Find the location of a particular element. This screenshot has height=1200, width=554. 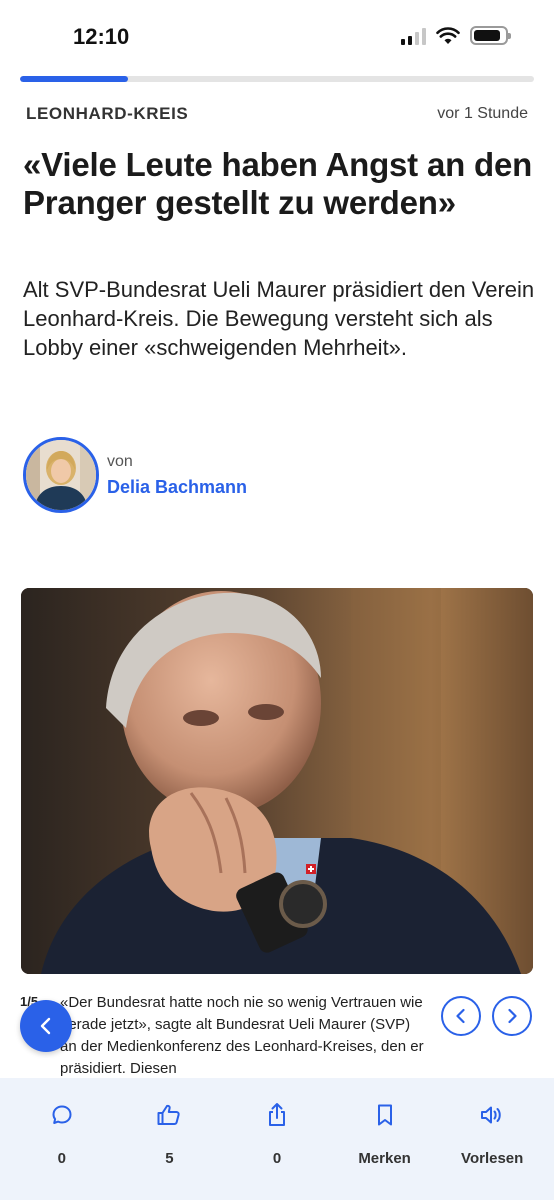

gallery-next-button is located at coordinates (512, 1016).